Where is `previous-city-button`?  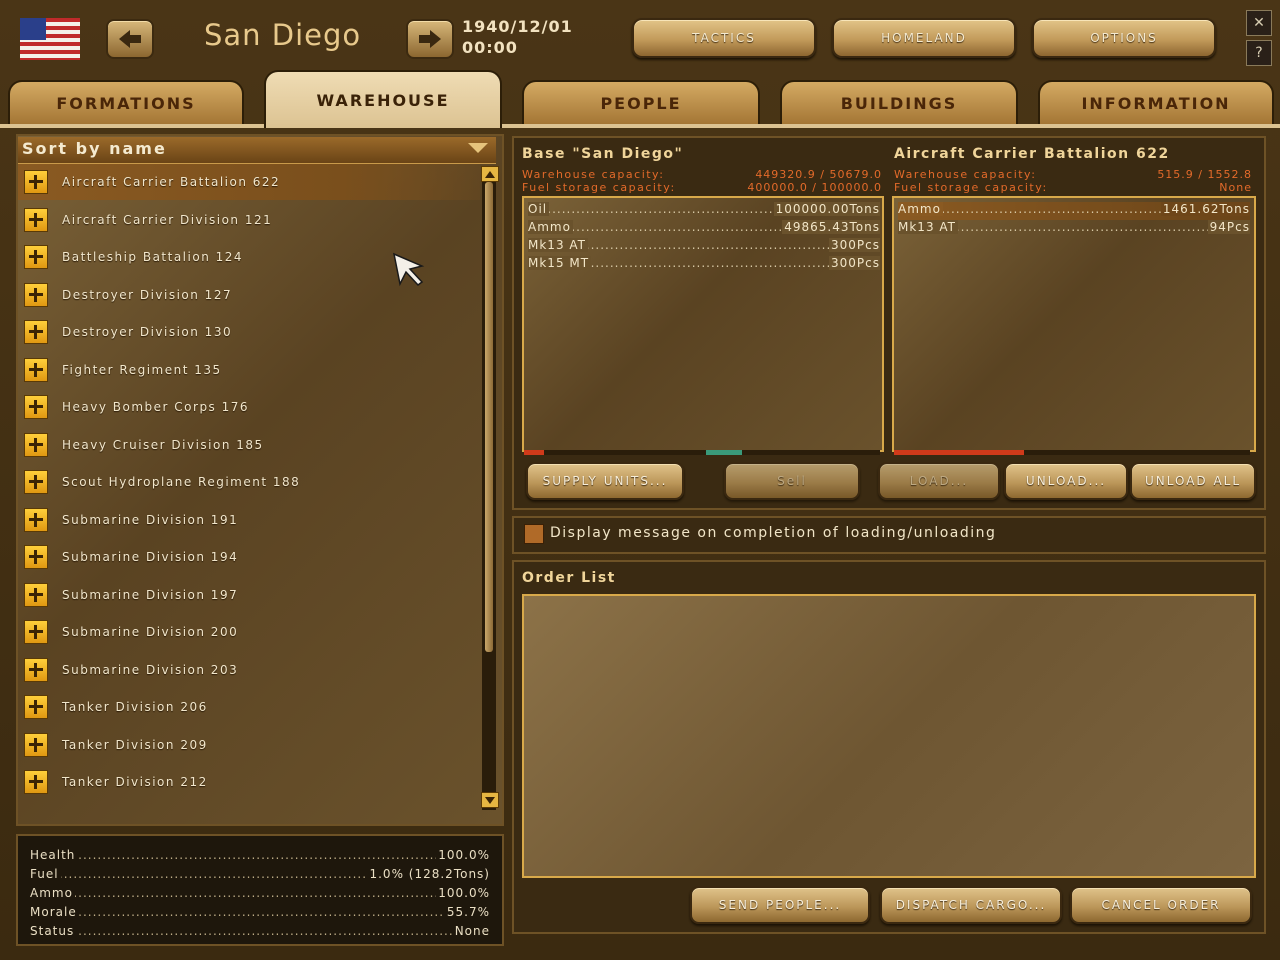
previous-city-button is located at coordinates (130, 39).